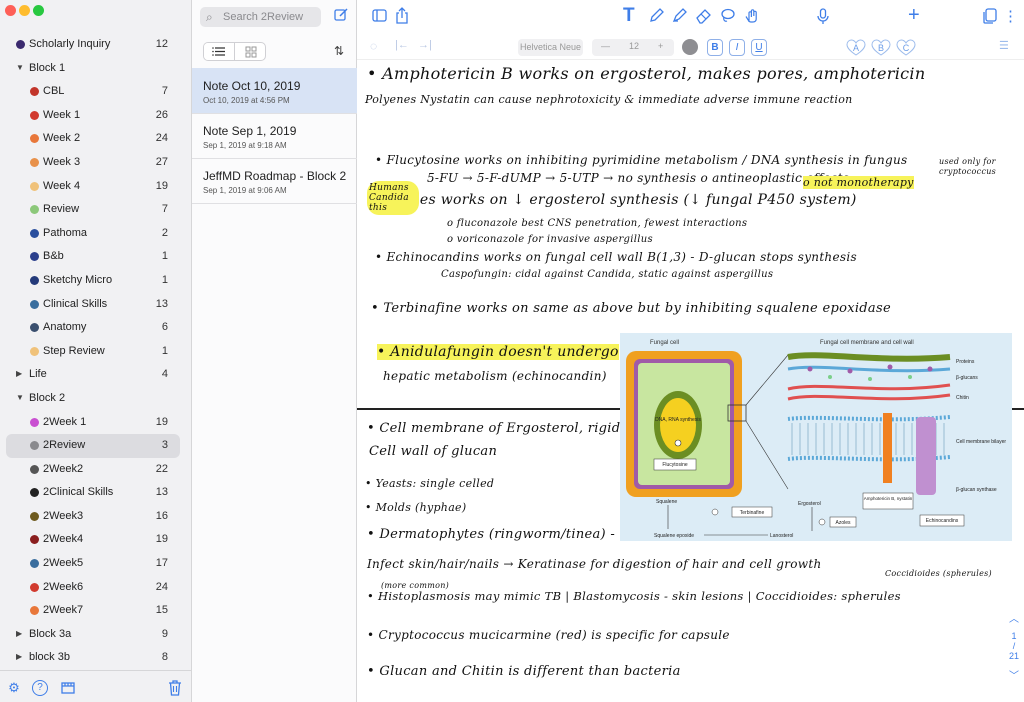  I want to click on gear-icon: ⚙, so click(14, 688).